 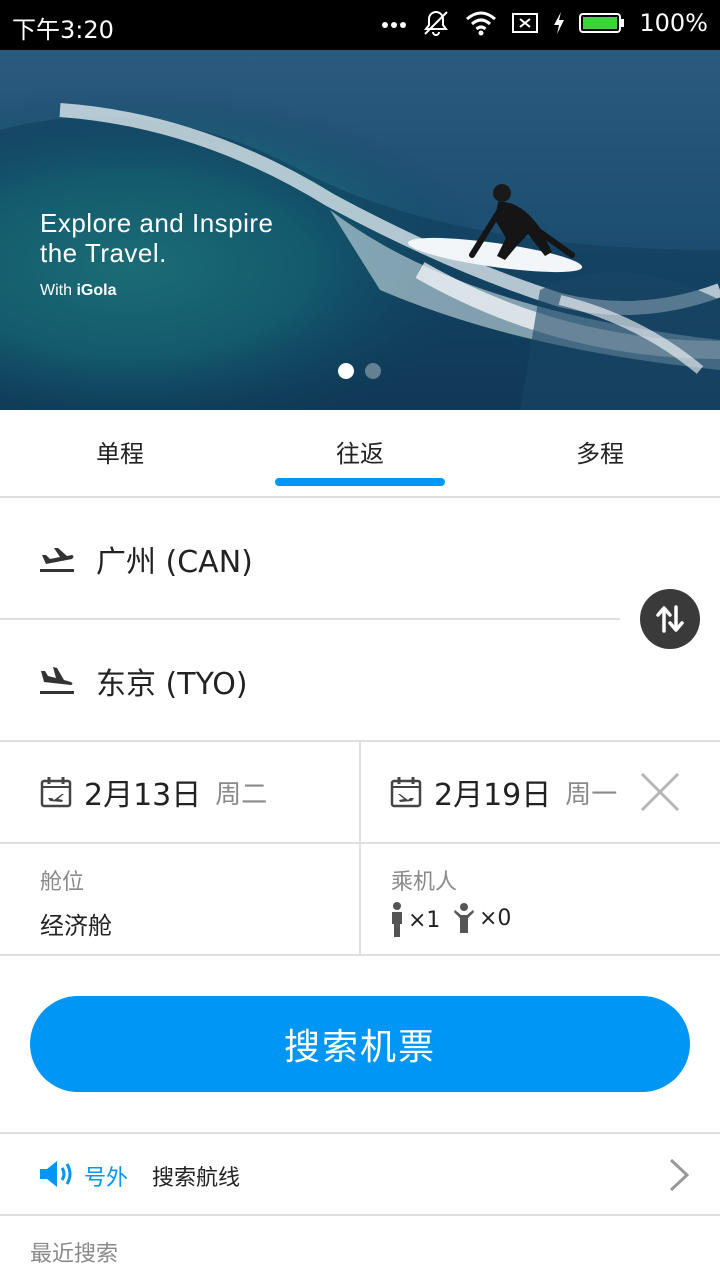 I want to click on status-bar: 下午3:20 100%, so click(x=360, y=25).